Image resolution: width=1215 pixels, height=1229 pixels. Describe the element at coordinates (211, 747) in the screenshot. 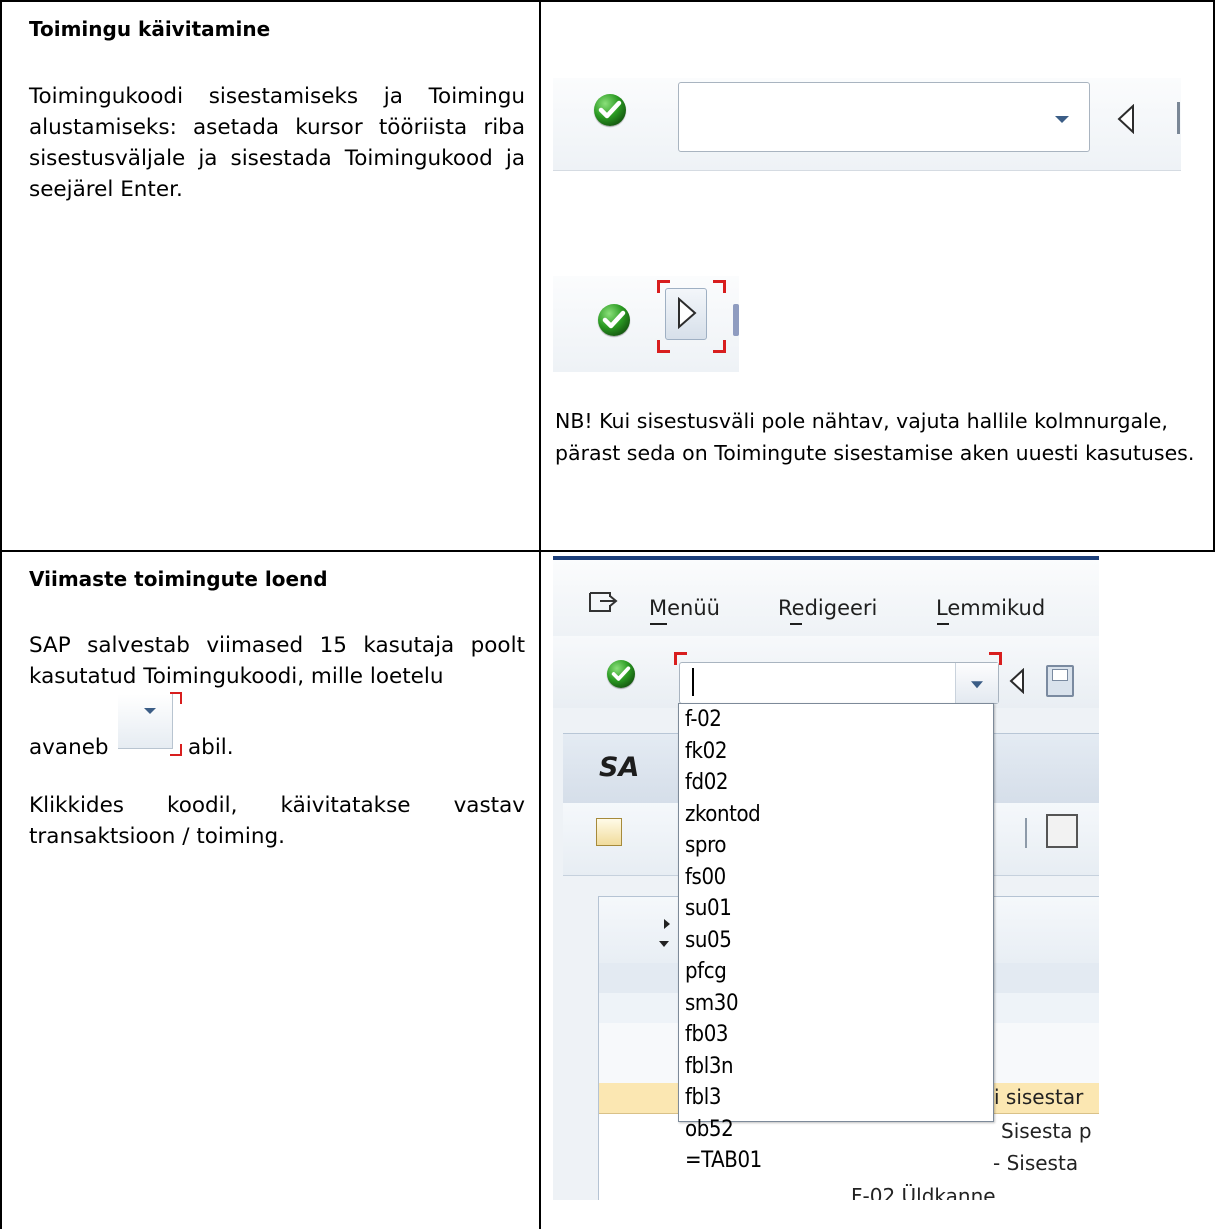

I see `row2-abil: abil.` at that location.